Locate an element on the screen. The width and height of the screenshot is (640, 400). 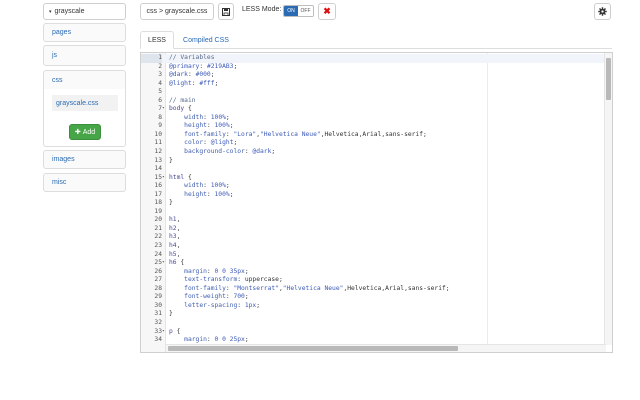
folder-js-label: js is located at coordinates (55, 55).